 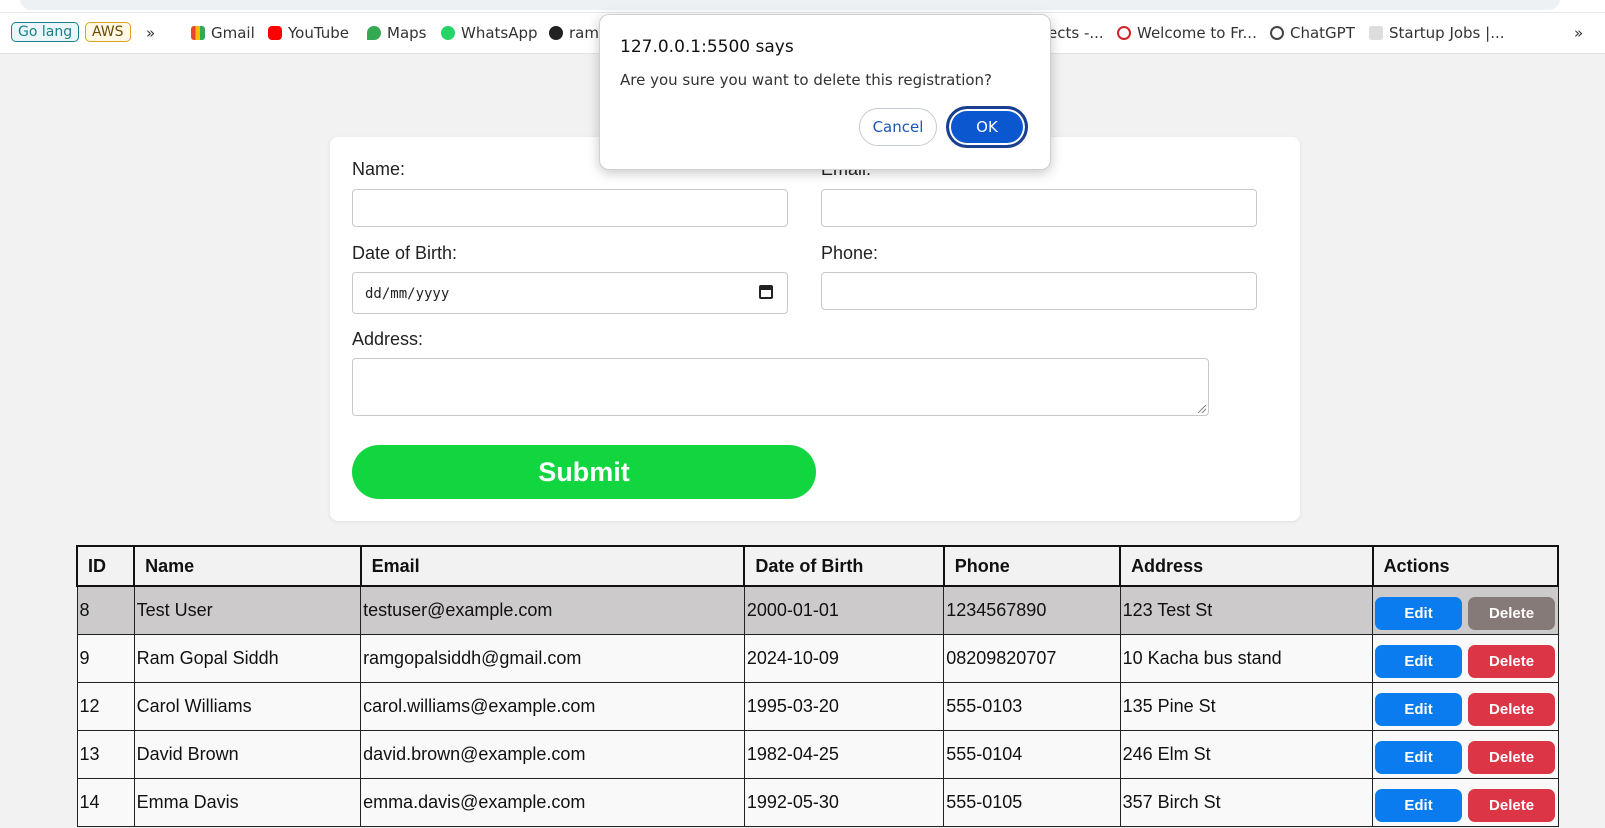 I want to click on name-label: Name:, so click(x=379, y=169).